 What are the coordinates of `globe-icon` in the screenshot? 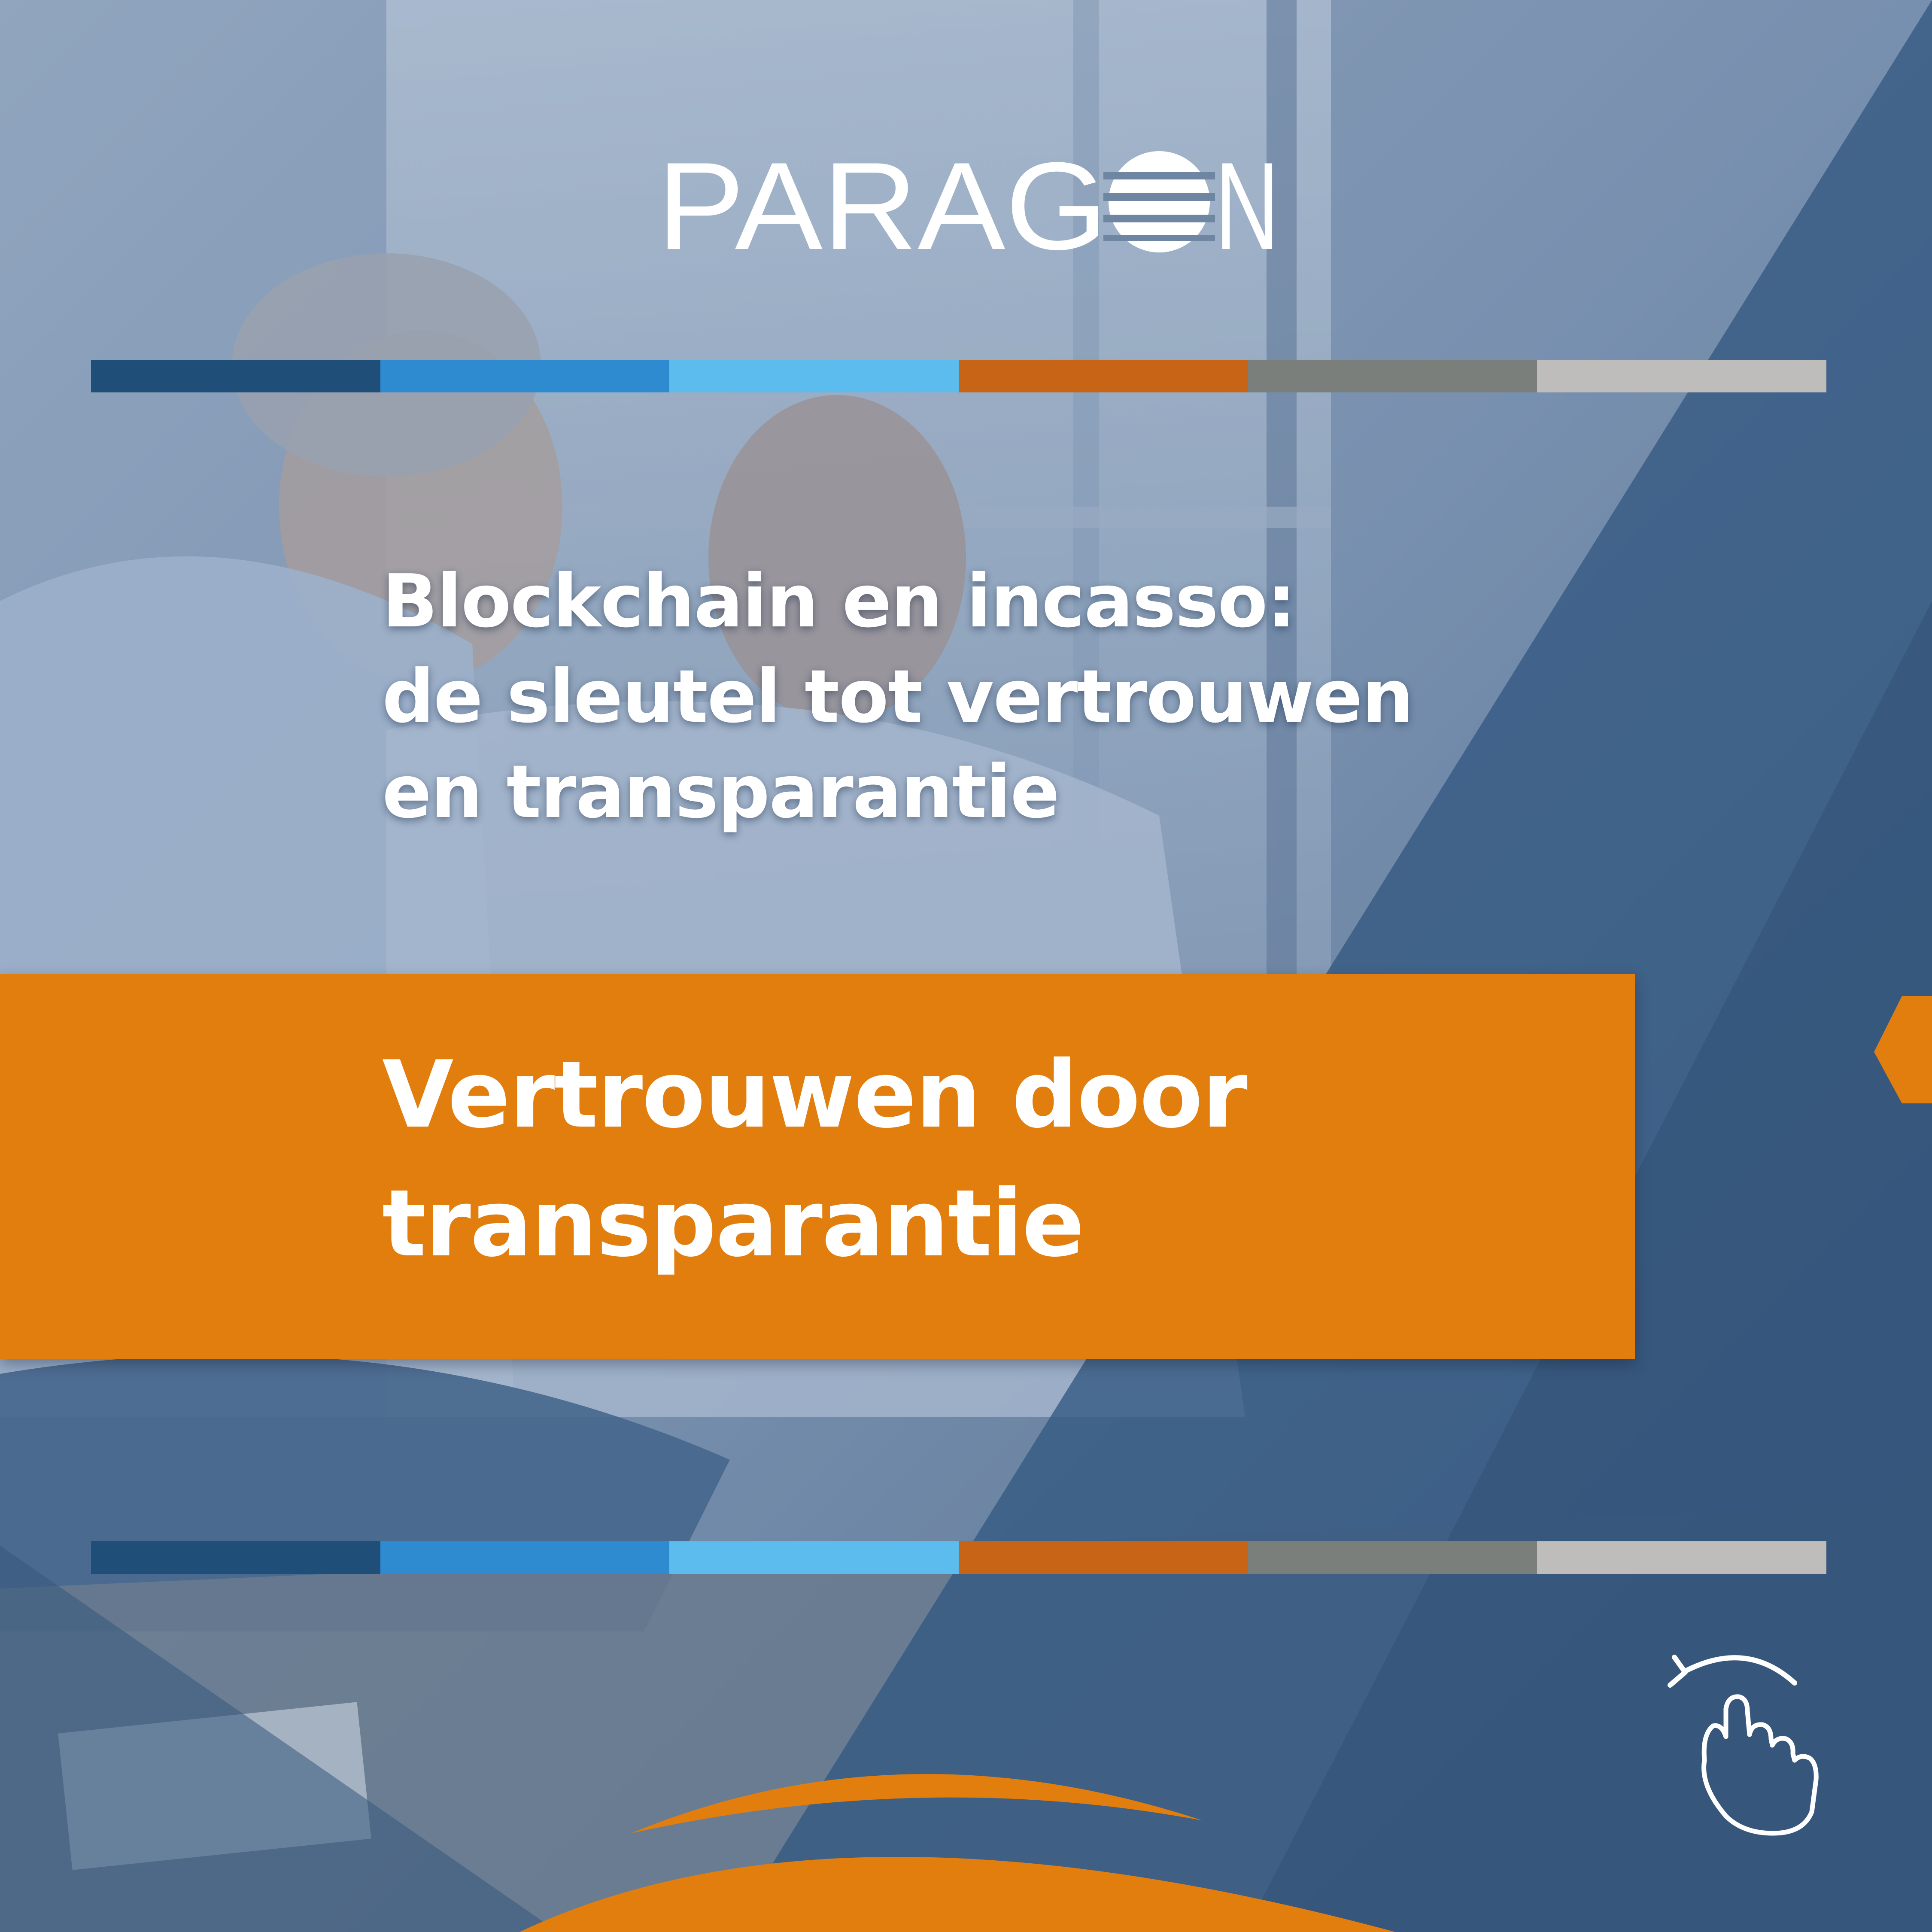 It's located at (1159, 202).